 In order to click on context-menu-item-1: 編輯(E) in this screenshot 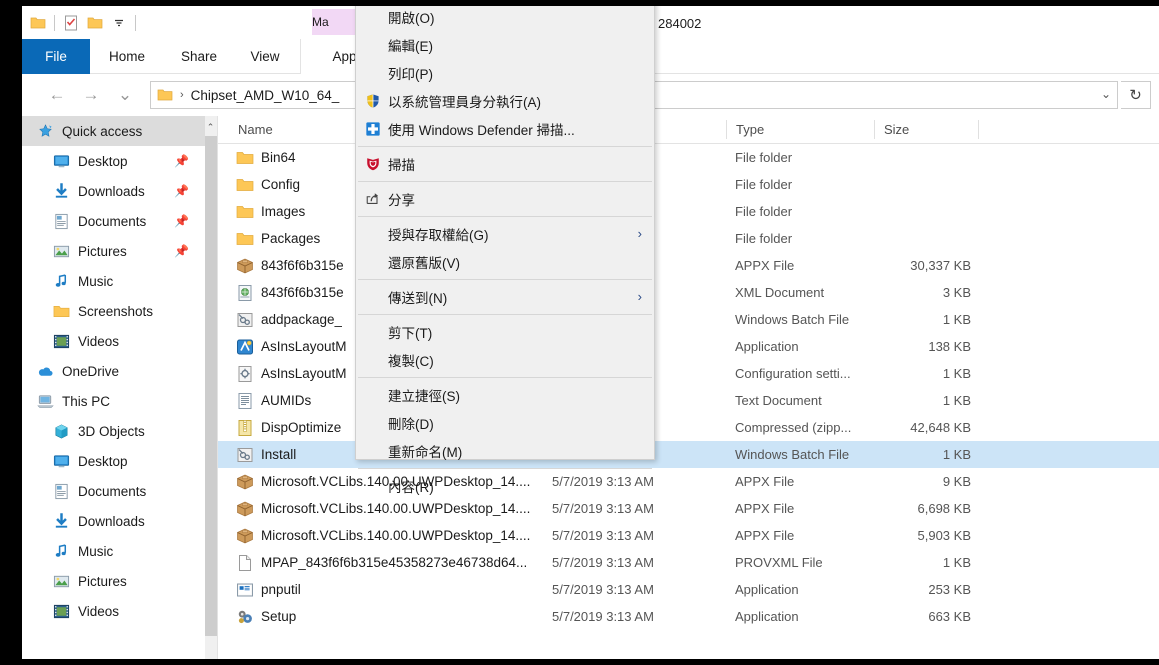, I will do `click(505, 45)`.